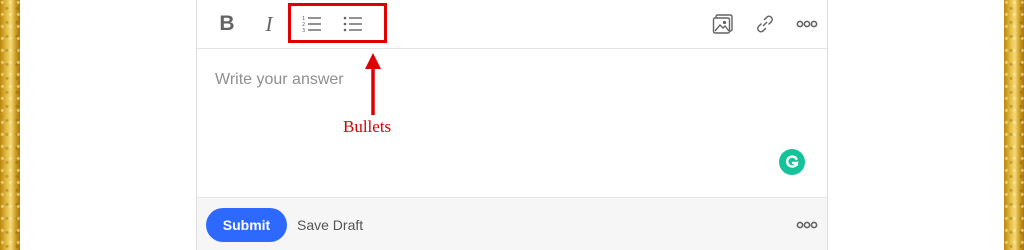  What do you see at coordinates (512, 223) in the screenshot?
I see `editor-footer: Submit Save Draft` at bounding box center [512, 223].